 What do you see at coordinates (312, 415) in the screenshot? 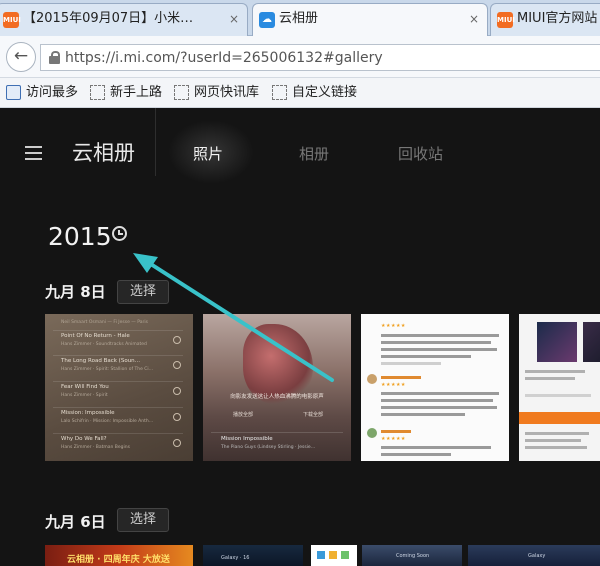
I see `download-all-label: 下载全部` at bounding box center [312, 415].